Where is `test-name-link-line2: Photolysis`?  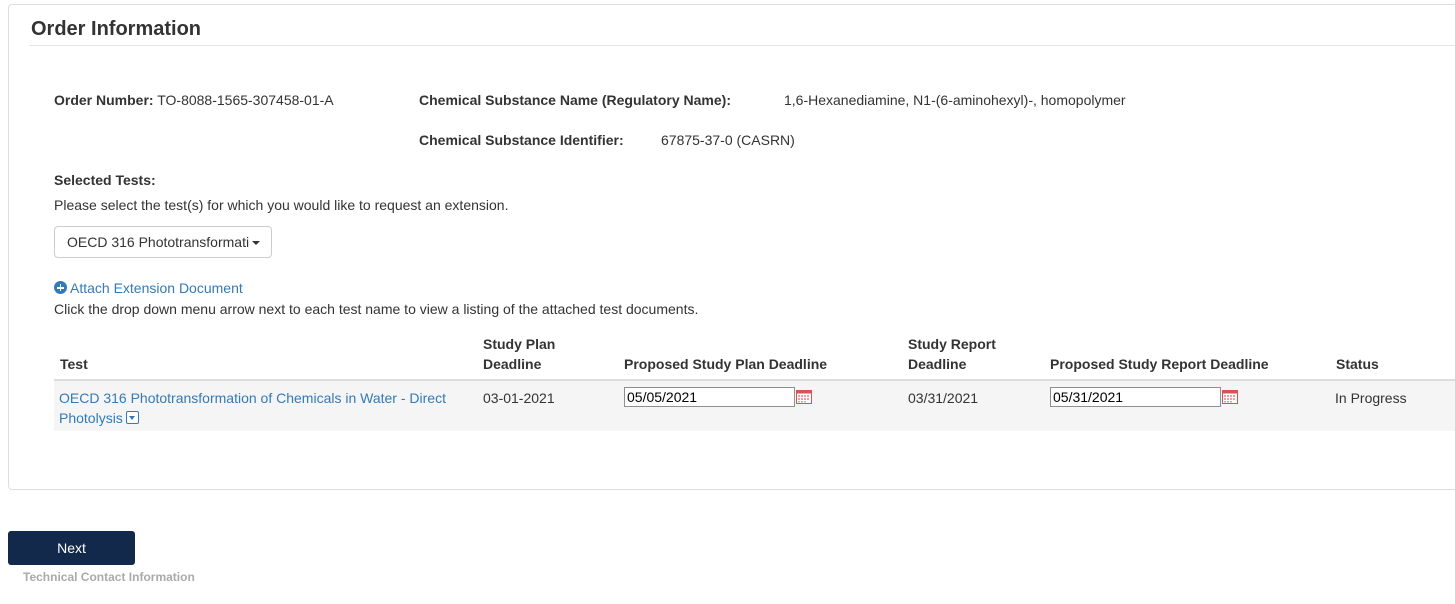
test-name-link-line2: Photolysis is located at coordinates (91, 418).